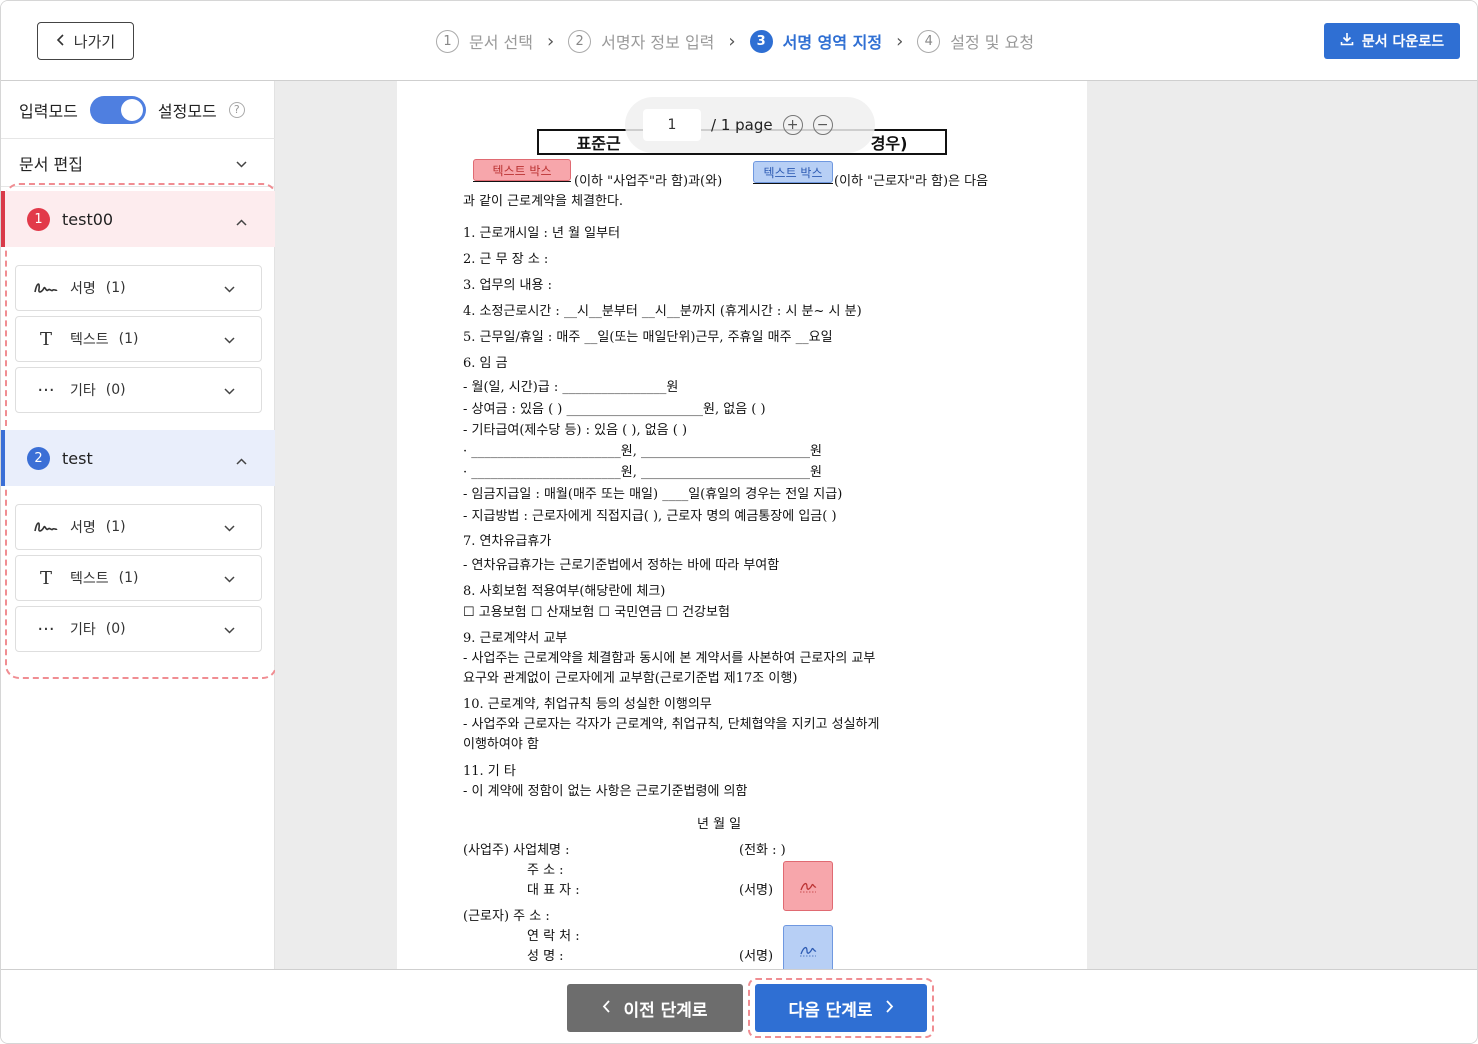 The image size is (1478, 1044). What do you see at coordinates (515, 638) in the screenshot?
I see `doc-line: 9. 근로계약서 교부` at bounding box center [515, 638].